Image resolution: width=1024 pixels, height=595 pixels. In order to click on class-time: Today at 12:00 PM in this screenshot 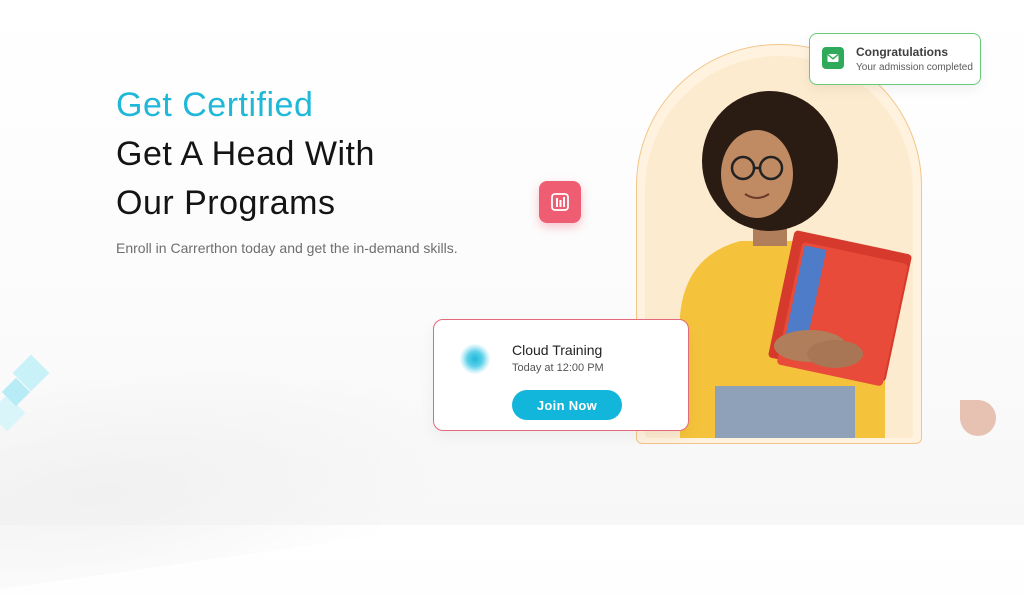, I will do `click(558, 368)`.